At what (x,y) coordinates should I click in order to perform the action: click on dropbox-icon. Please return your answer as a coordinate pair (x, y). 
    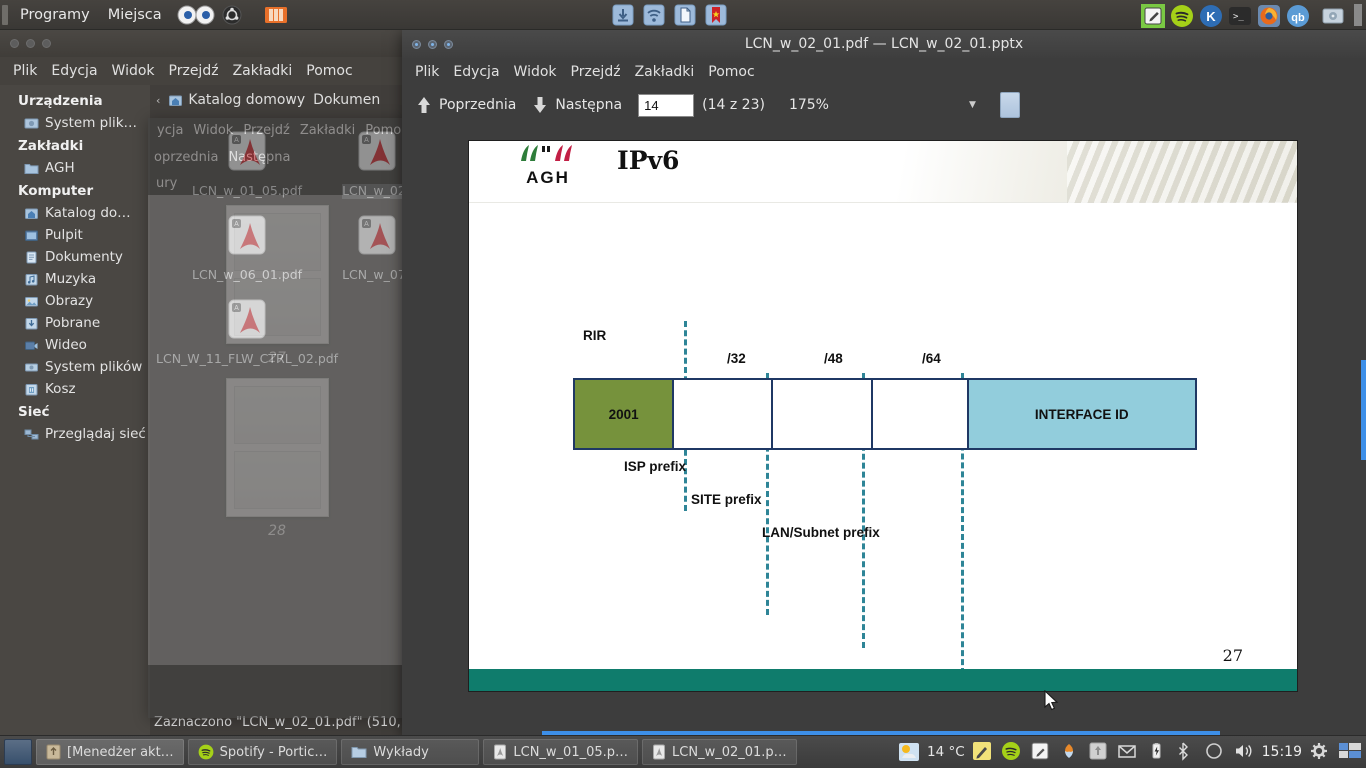
    Looking at the image, I should click on (1070, 752).